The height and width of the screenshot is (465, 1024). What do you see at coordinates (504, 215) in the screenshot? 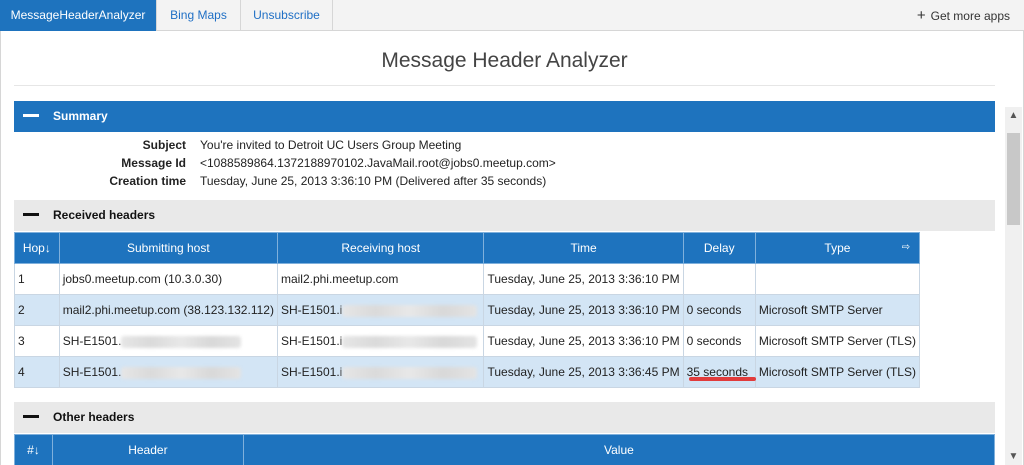
I see `received-headers-section-header: Received headers` at bounding box center [504, 215].